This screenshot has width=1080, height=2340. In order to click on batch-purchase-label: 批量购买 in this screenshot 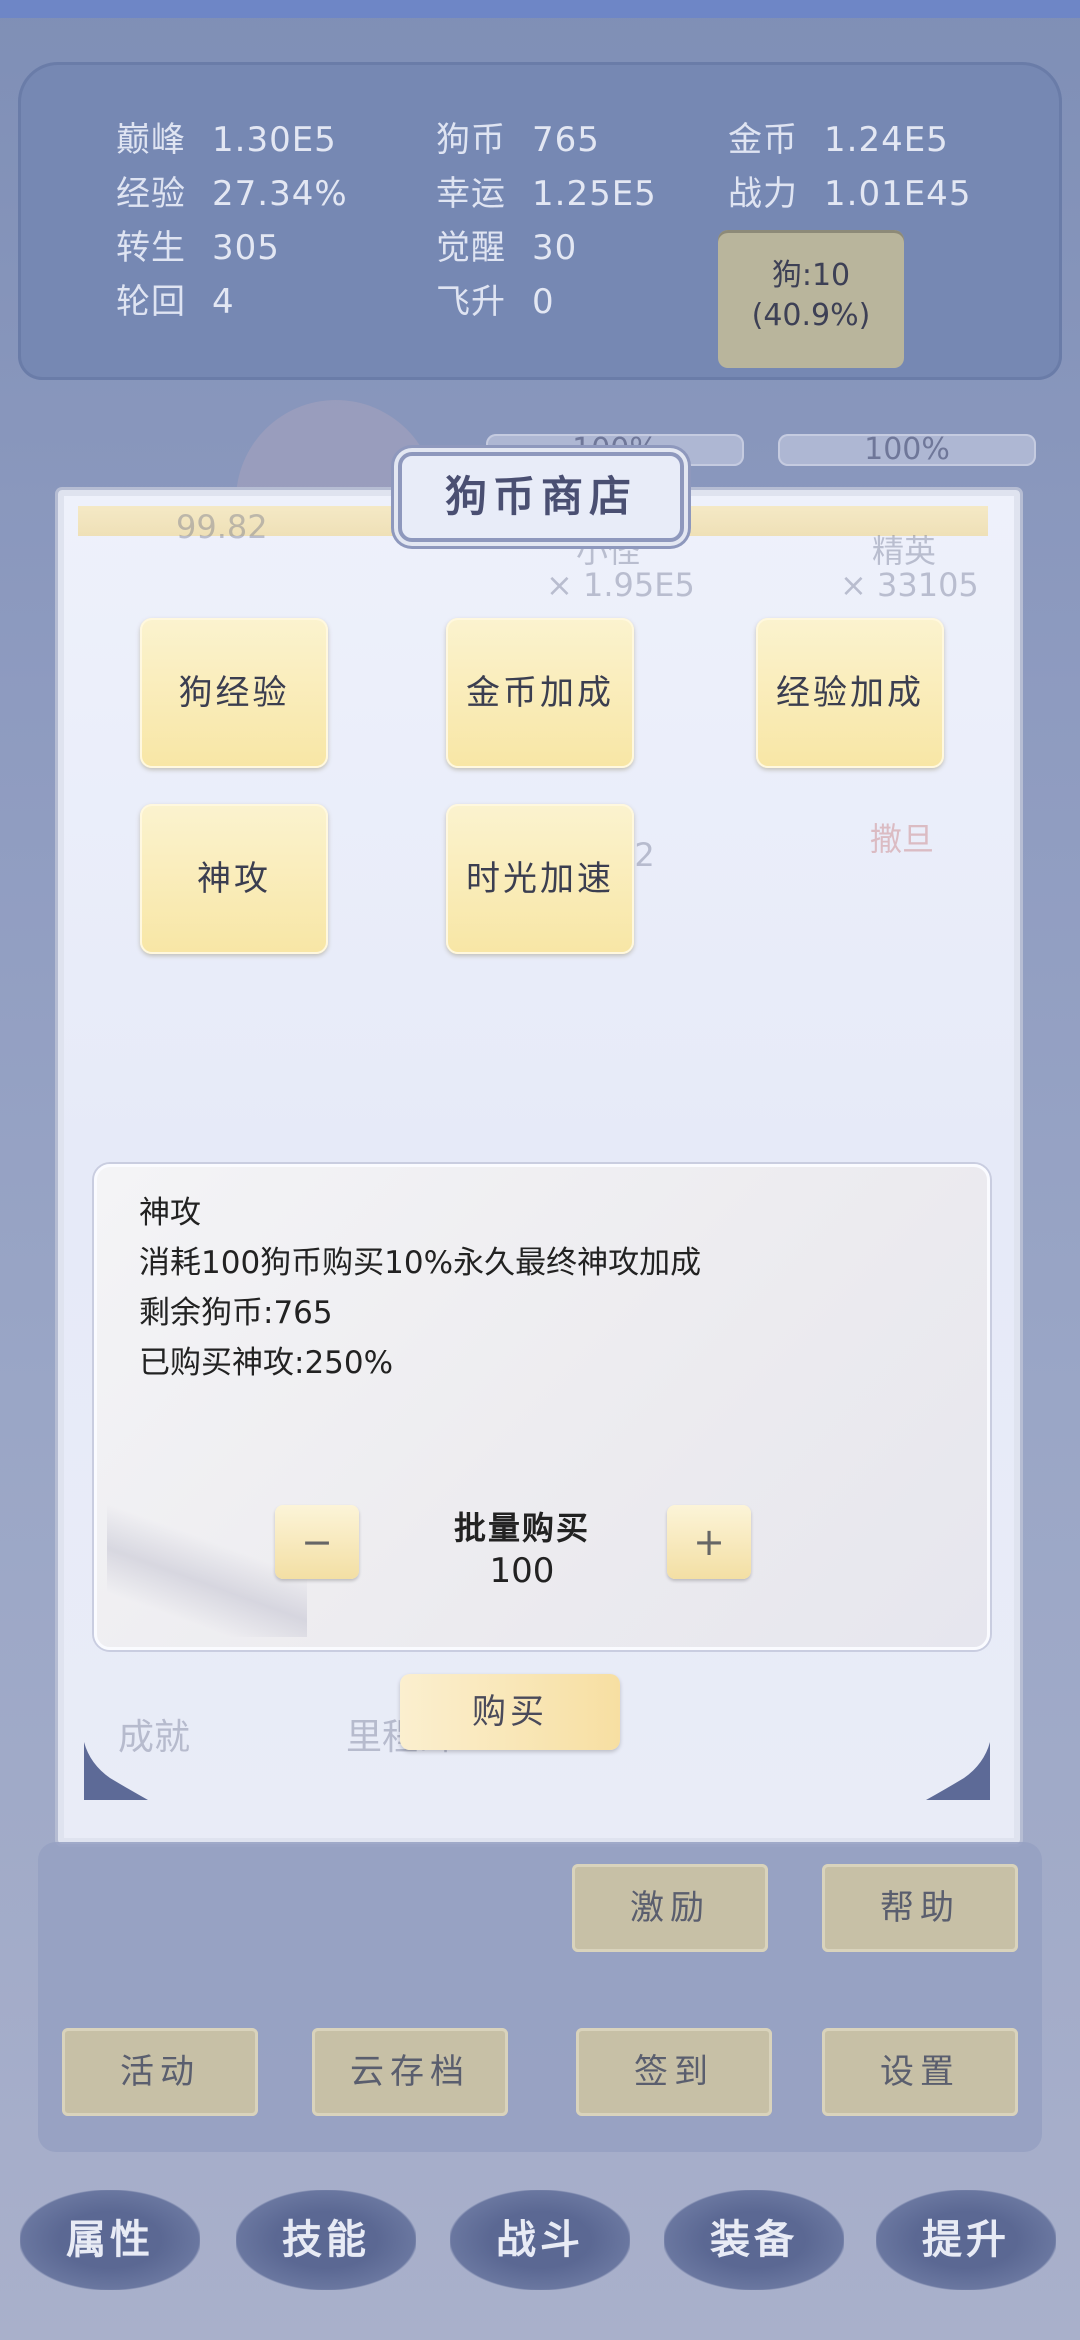, I will do `click(521, 1528)`.